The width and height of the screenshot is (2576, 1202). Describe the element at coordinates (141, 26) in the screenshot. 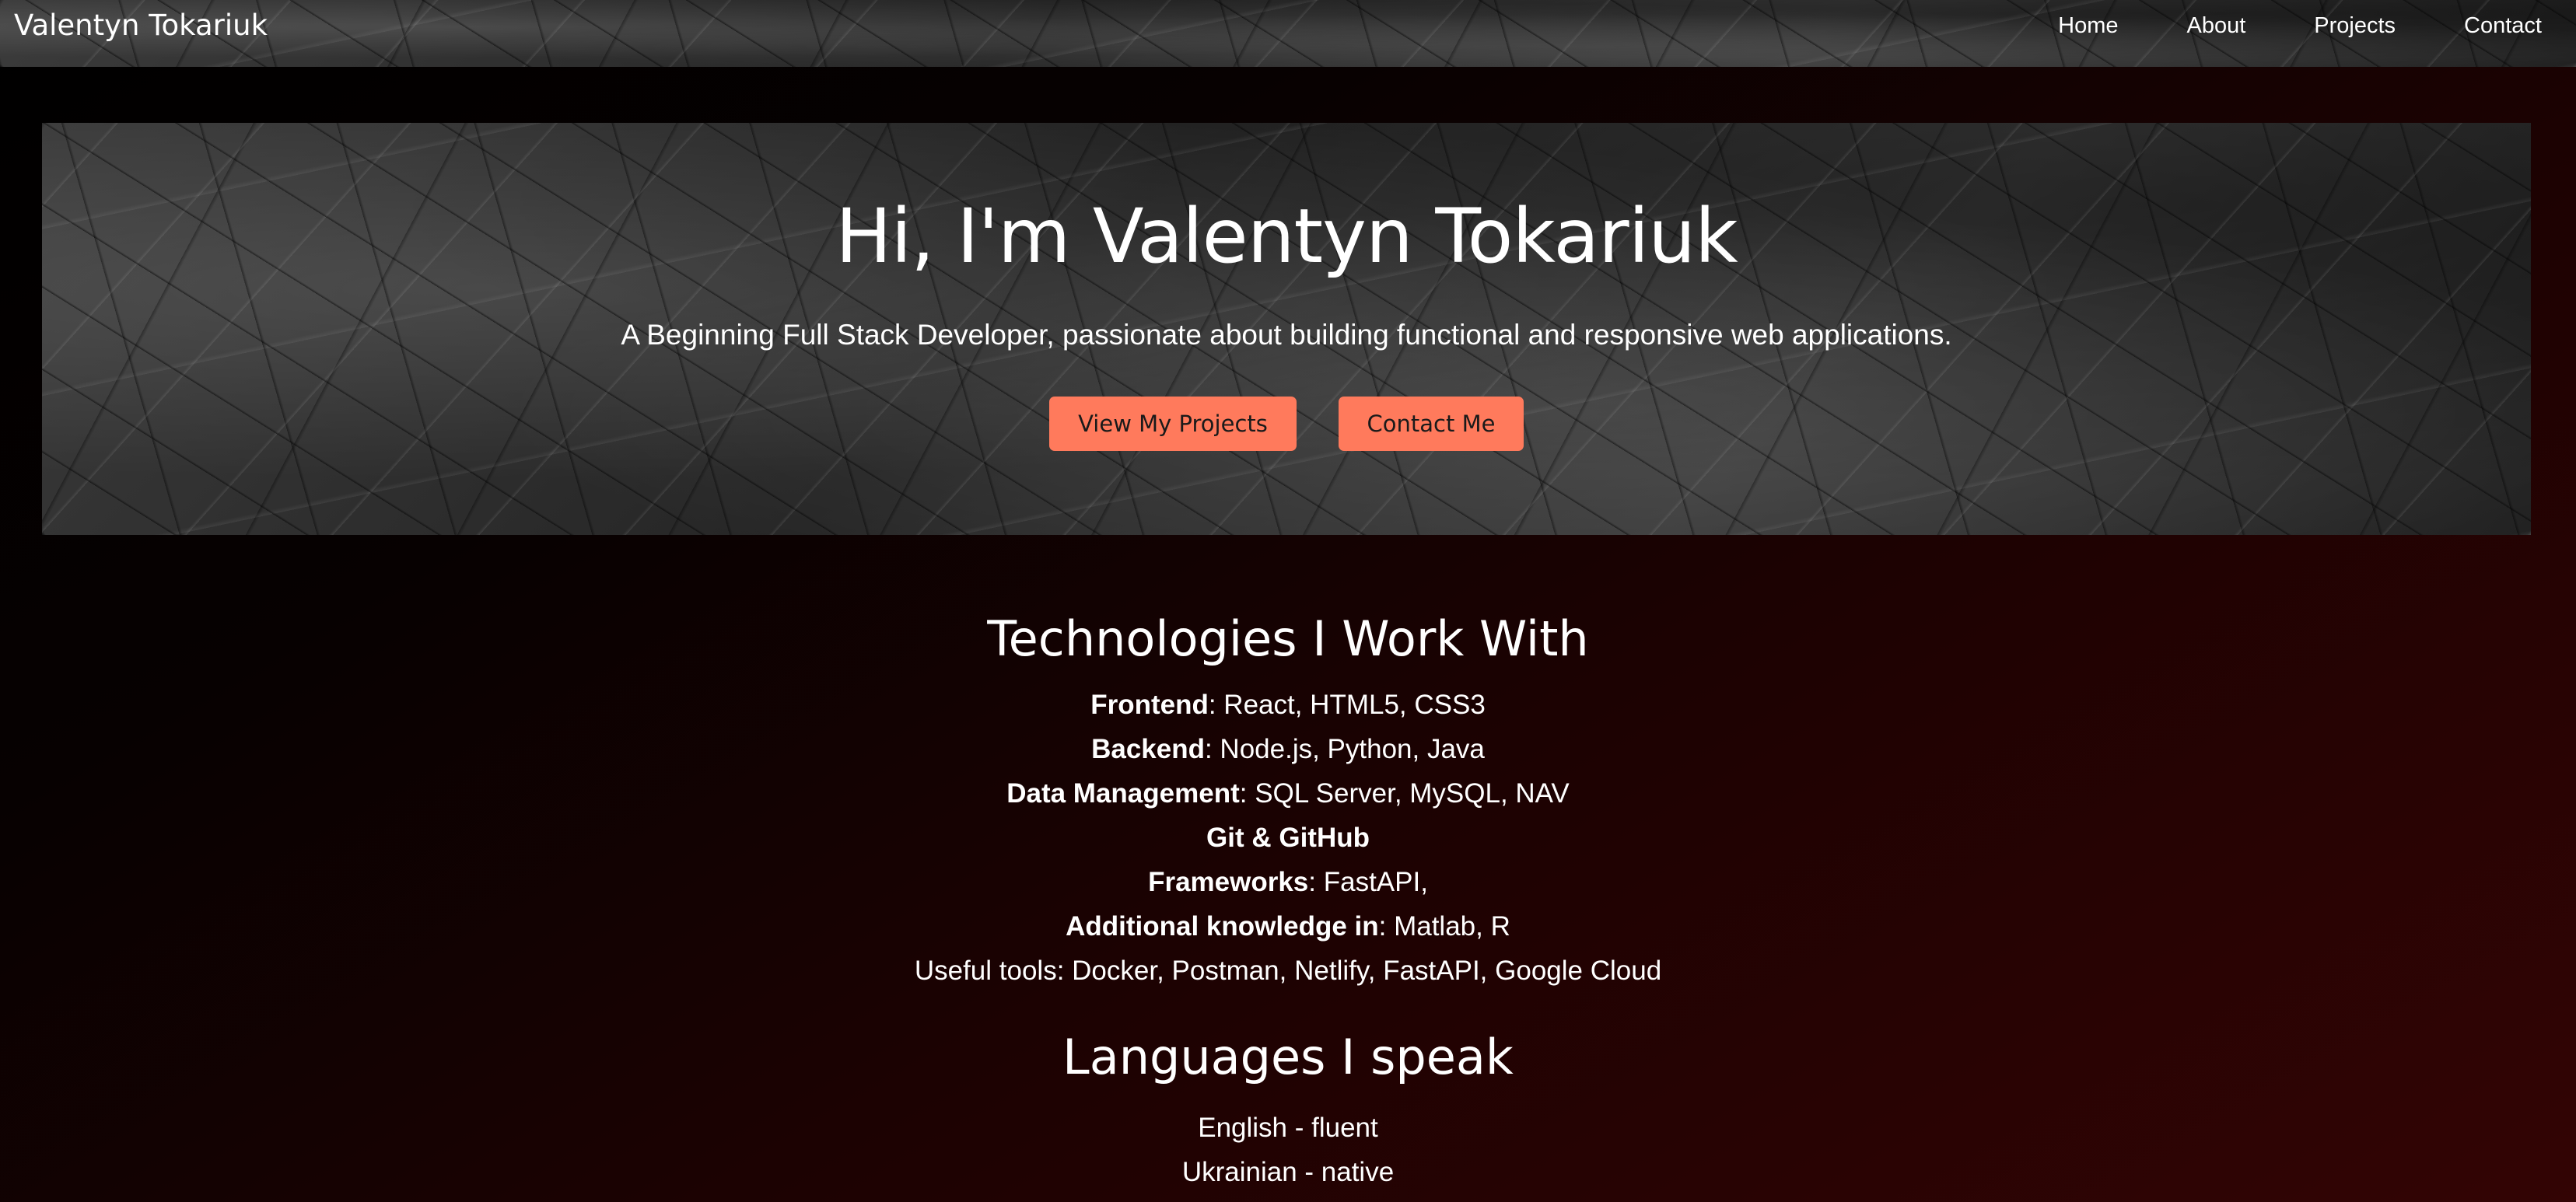

I see `brand-logo: Valentyn Tokariuk` at that location.